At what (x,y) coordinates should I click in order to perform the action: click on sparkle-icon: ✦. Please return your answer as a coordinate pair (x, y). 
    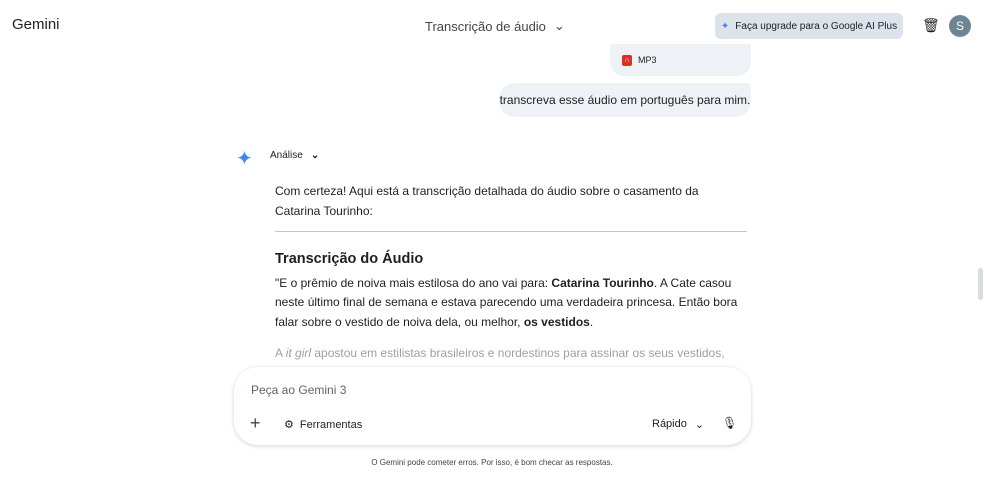
    Looking at the image, I should click on (725, 26).